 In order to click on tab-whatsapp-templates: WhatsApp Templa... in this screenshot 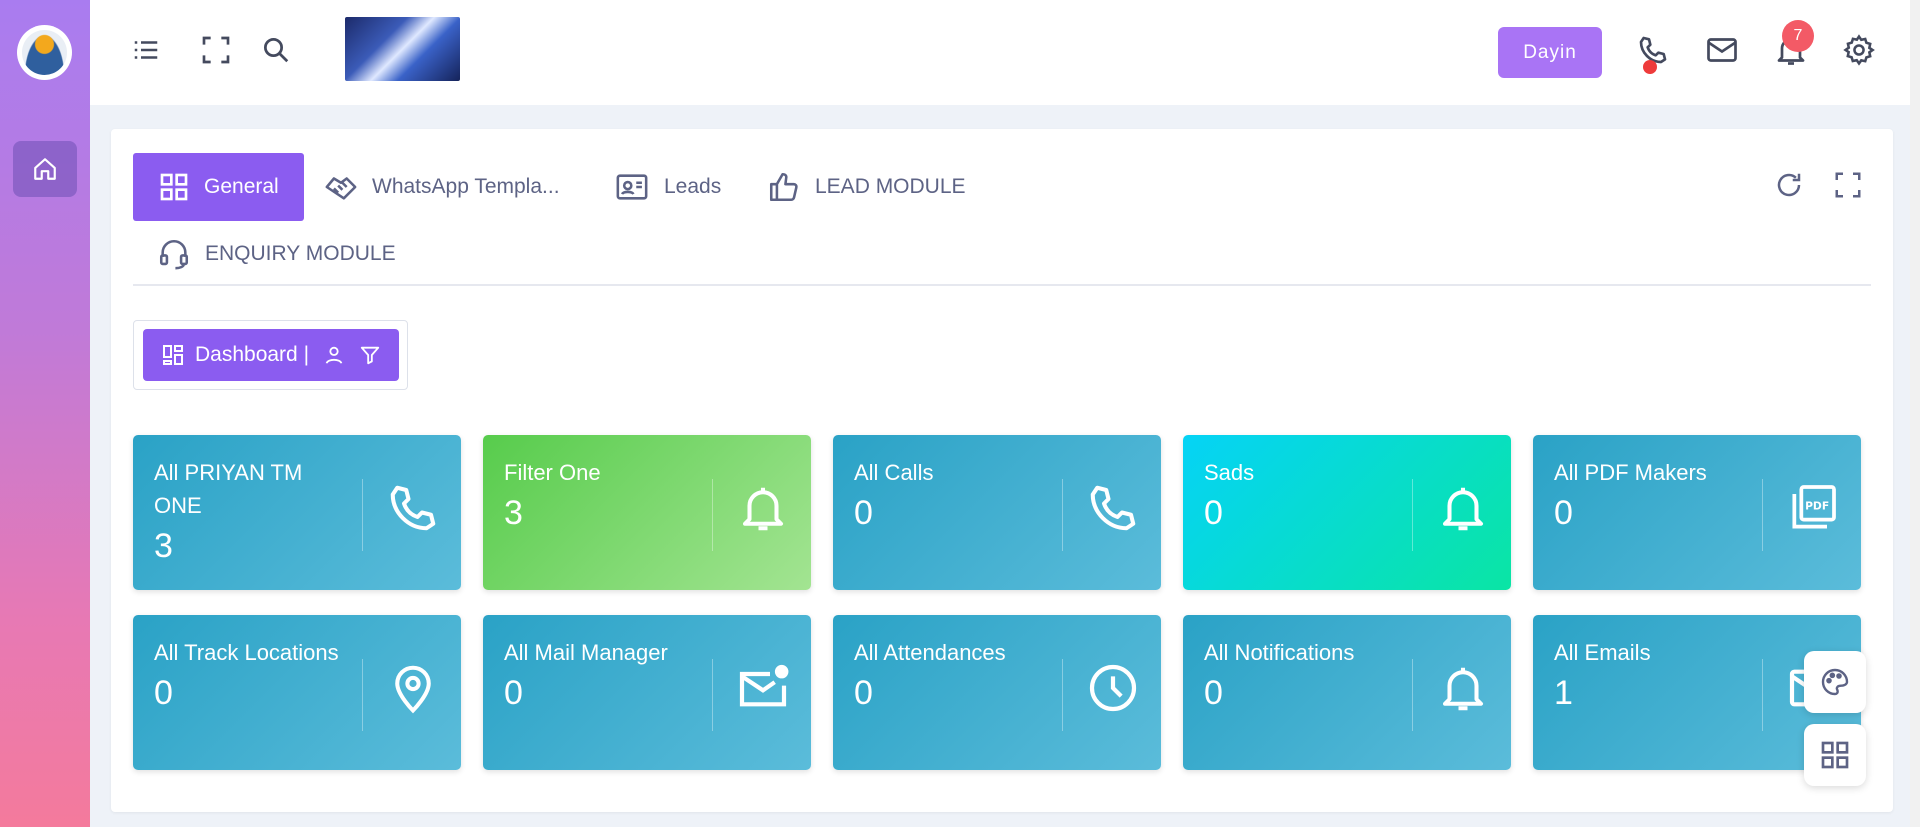, I will do `click(442, 187)`.